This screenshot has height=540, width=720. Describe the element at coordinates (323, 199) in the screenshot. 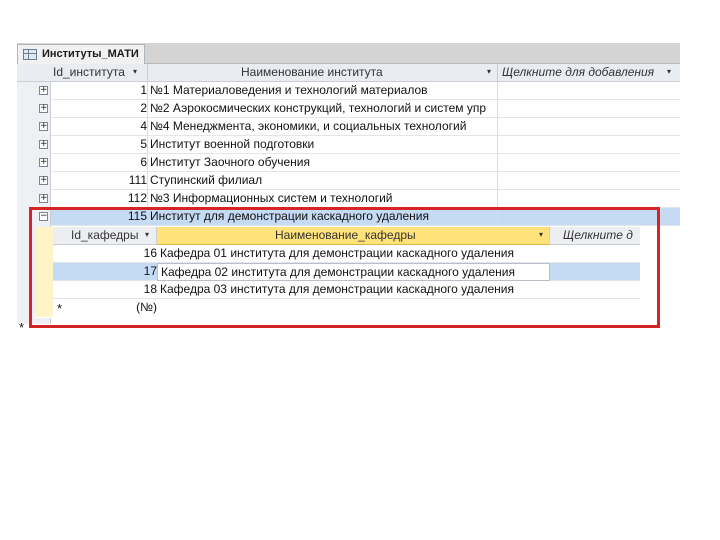

I see `cell-institute-name: №3 Информационных систем и технологий` at that location.